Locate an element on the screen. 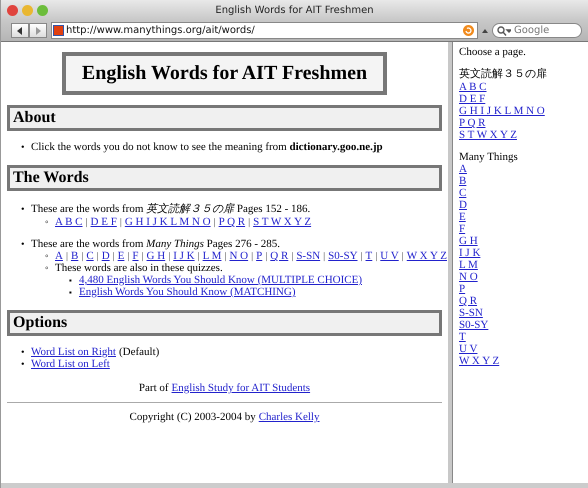 This screenshot has height=488, width=588. author-link: Charles Kelly is located at coordinates (289, 417).